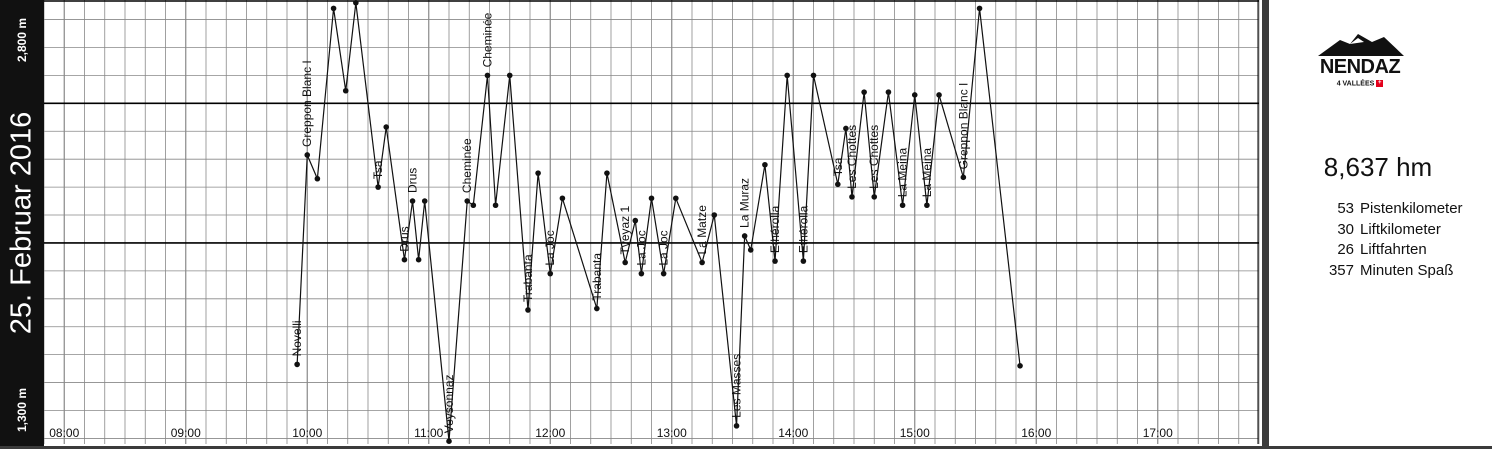  I want to click on point-label: Trabanta, so click(528, 278).